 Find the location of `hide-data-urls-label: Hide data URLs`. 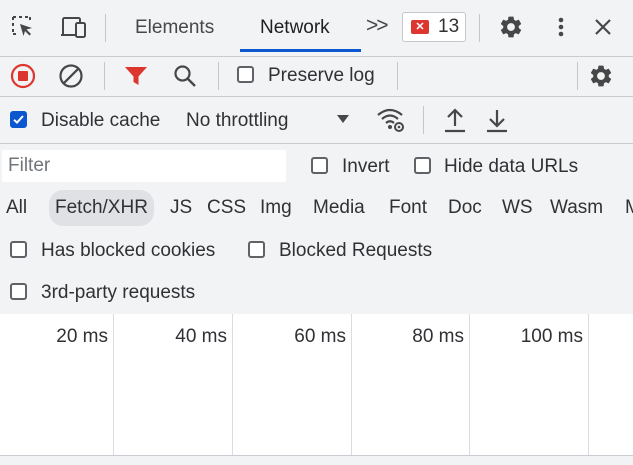

hide-data-urls-label: Hide data URLs is located at coordinates (511, 166).